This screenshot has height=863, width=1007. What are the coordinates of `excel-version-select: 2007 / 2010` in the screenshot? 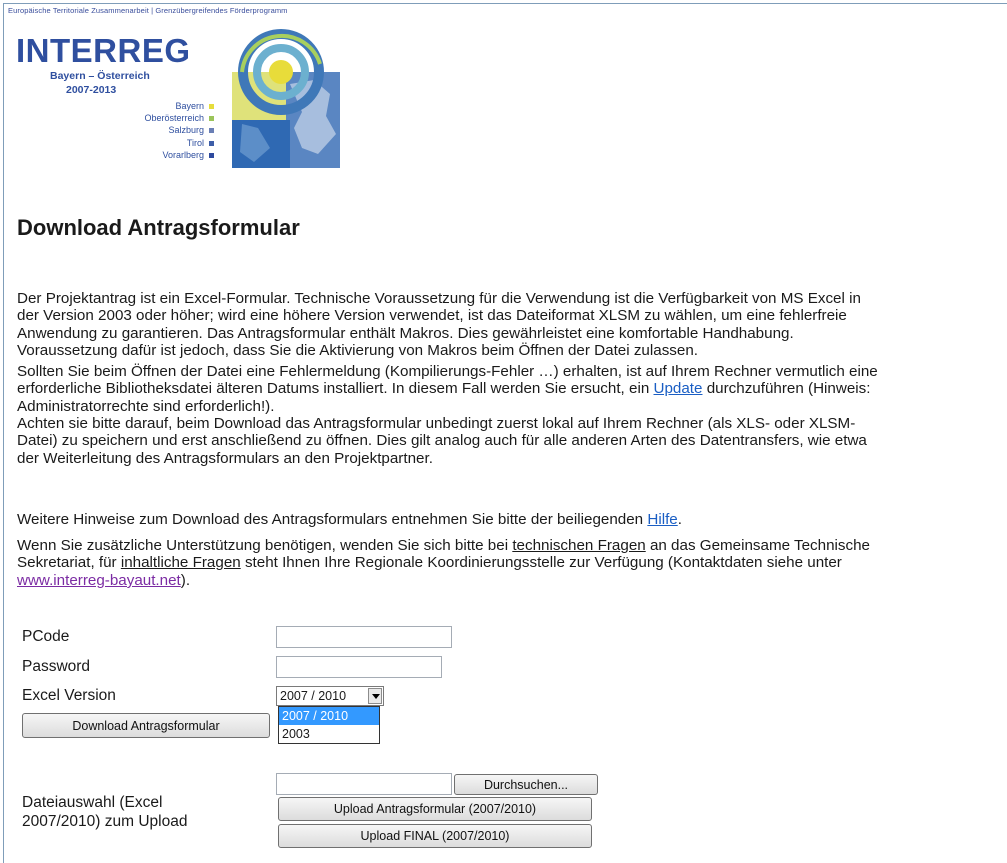 It's located at (330, 696).